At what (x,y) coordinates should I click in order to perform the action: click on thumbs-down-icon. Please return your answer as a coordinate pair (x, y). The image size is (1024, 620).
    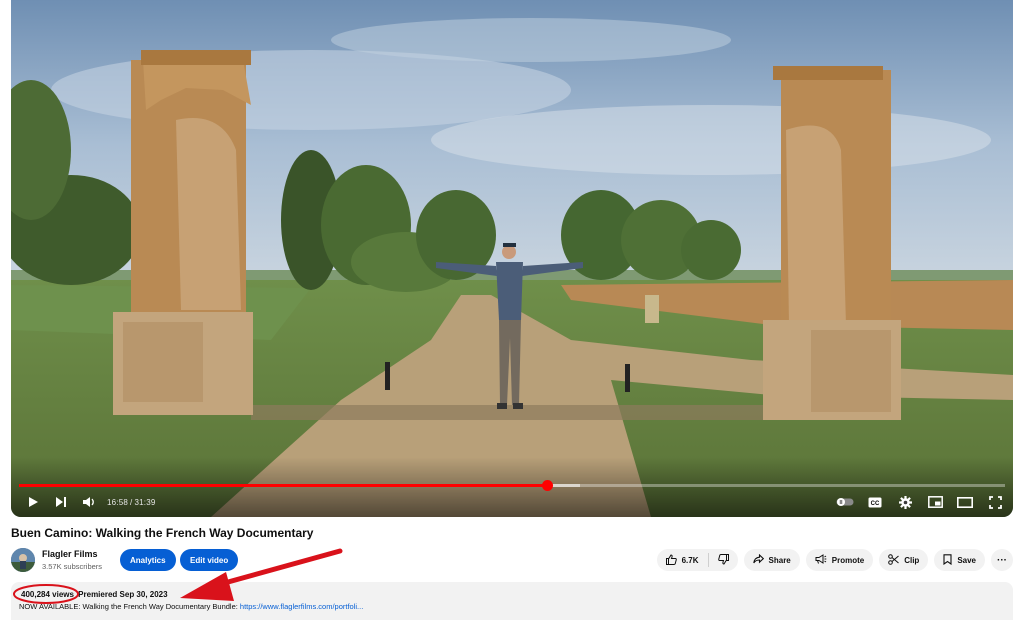
    Looking at the image, I should click on (723, 560).